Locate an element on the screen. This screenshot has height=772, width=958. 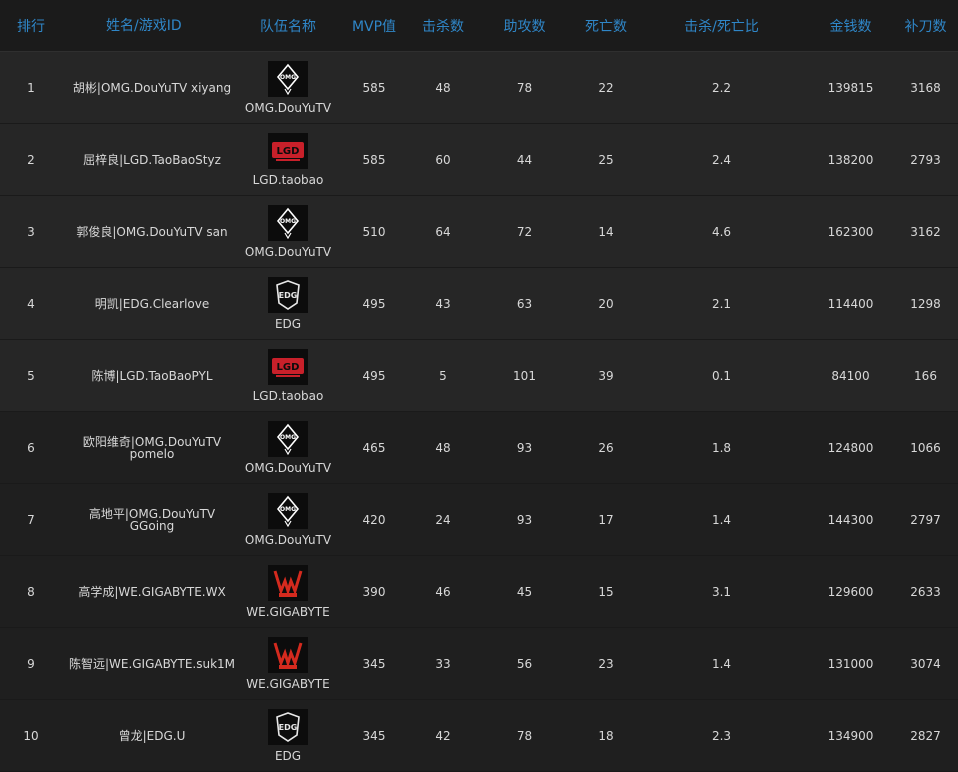
gold-cell: 139815 is located at coordinates (850, 87).